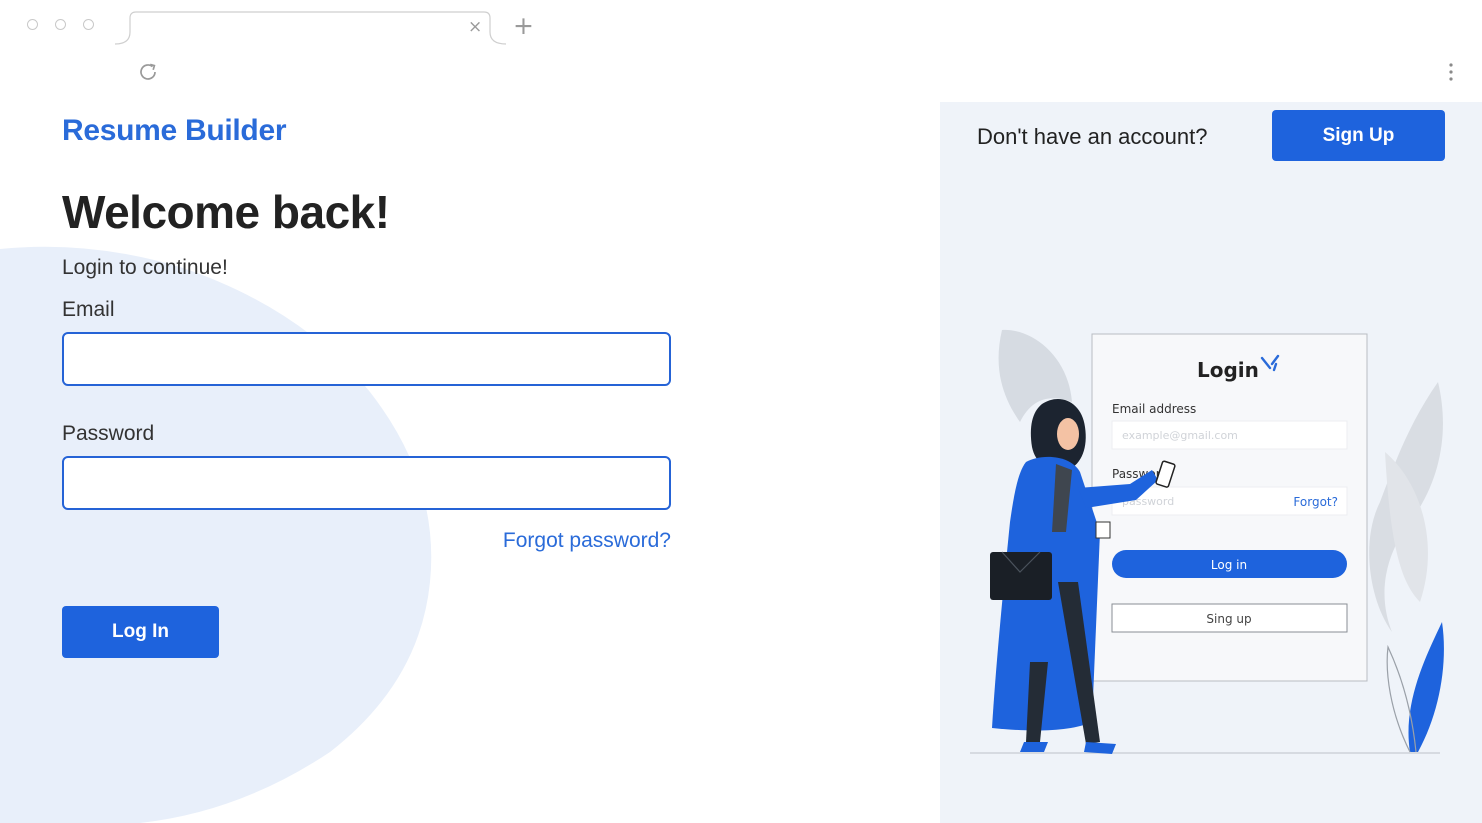 The height and width of the screenshot is (823, 1482). Describe the element at coordinates (226, 212) in the screenshot. I see `page-title: Welcome back!` at that location.